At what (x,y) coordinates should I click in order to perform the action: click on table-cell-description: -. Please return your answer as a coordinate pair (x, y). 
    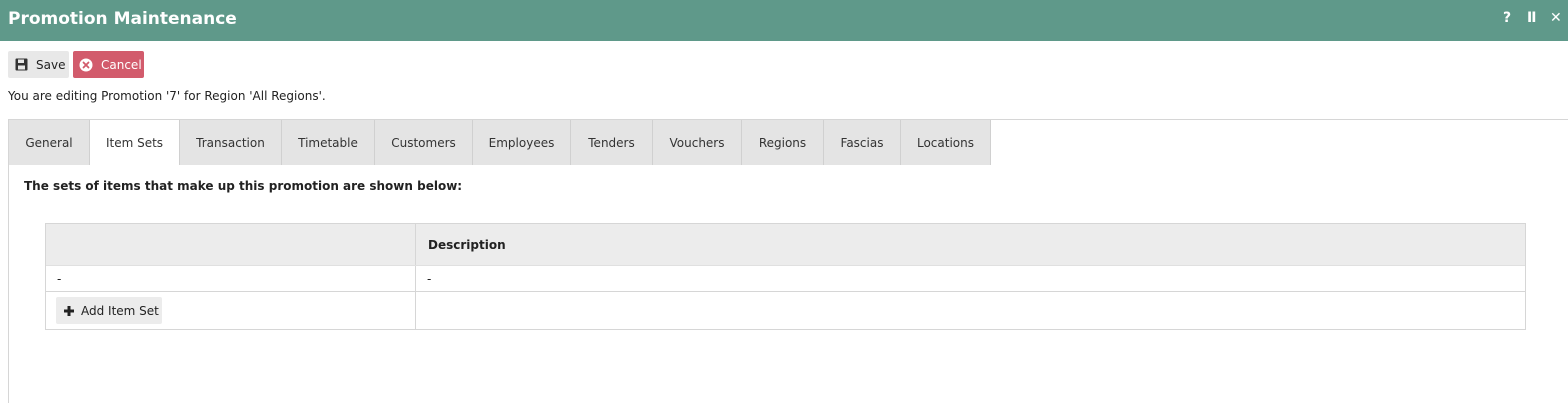
    Looking at the image, I should click on (429, 279).